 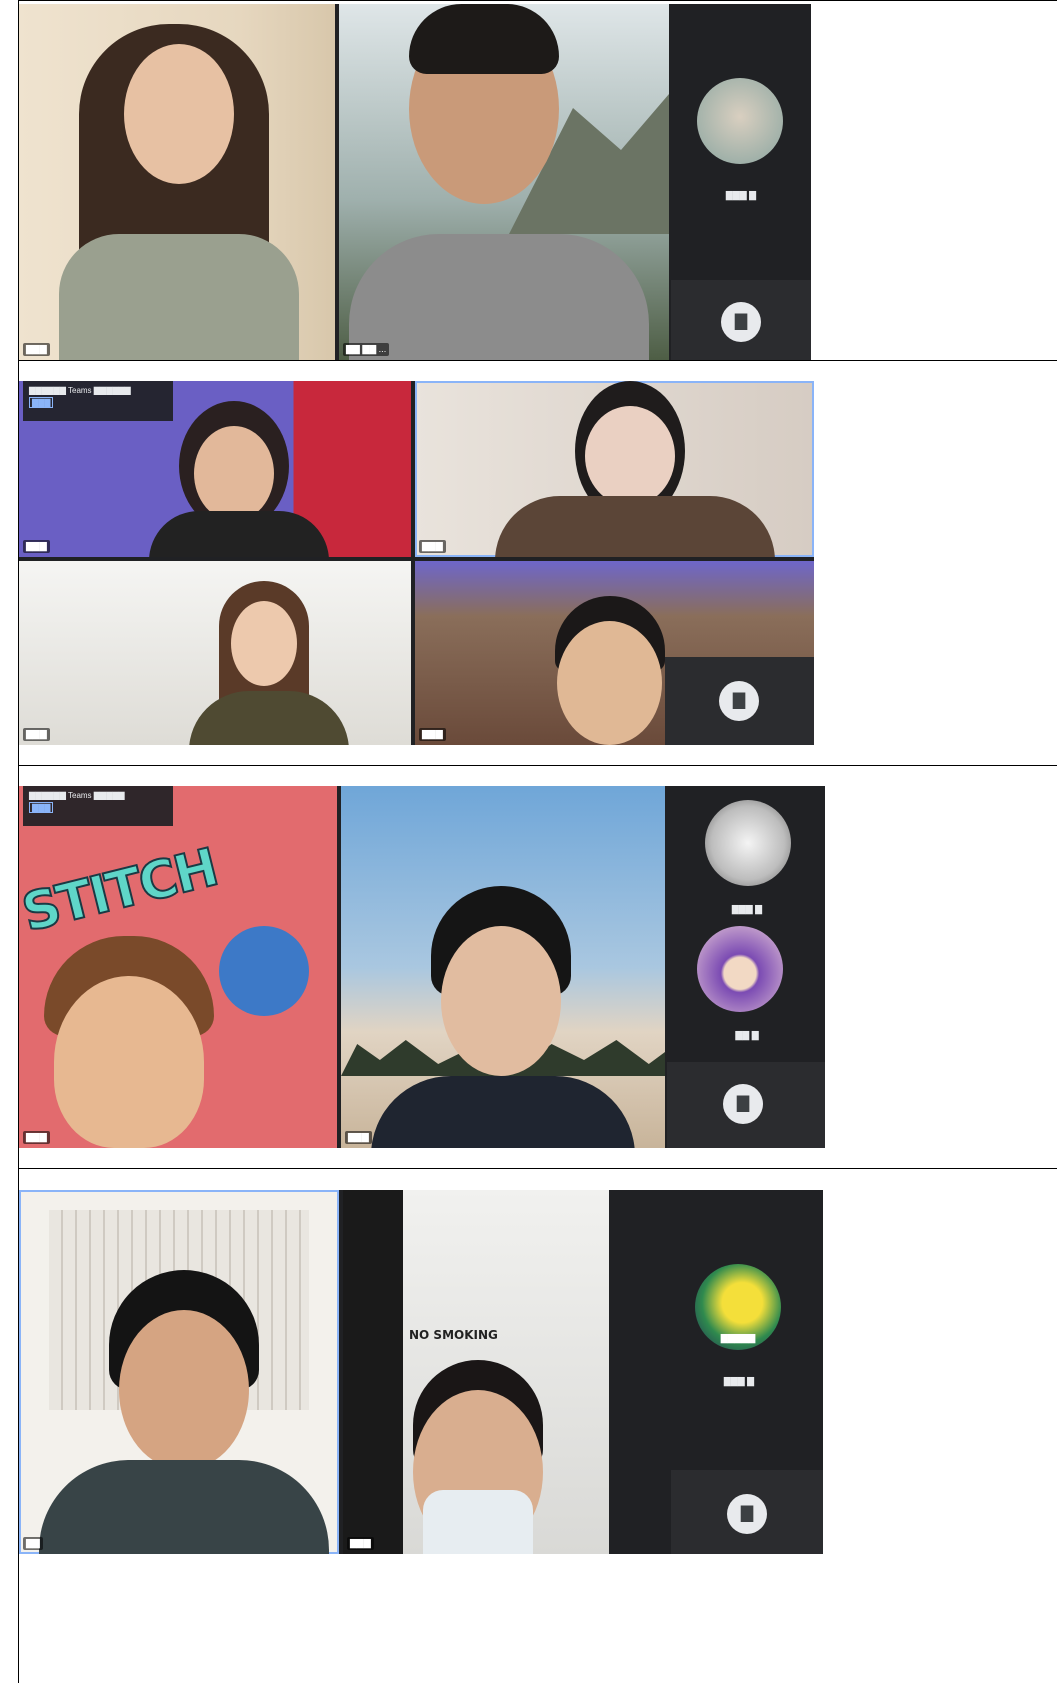 I want to click on notice-text: ▇▇▇▇▇▇ Teams ▇▇▇▇▇▇, so click(x=80, y=390).